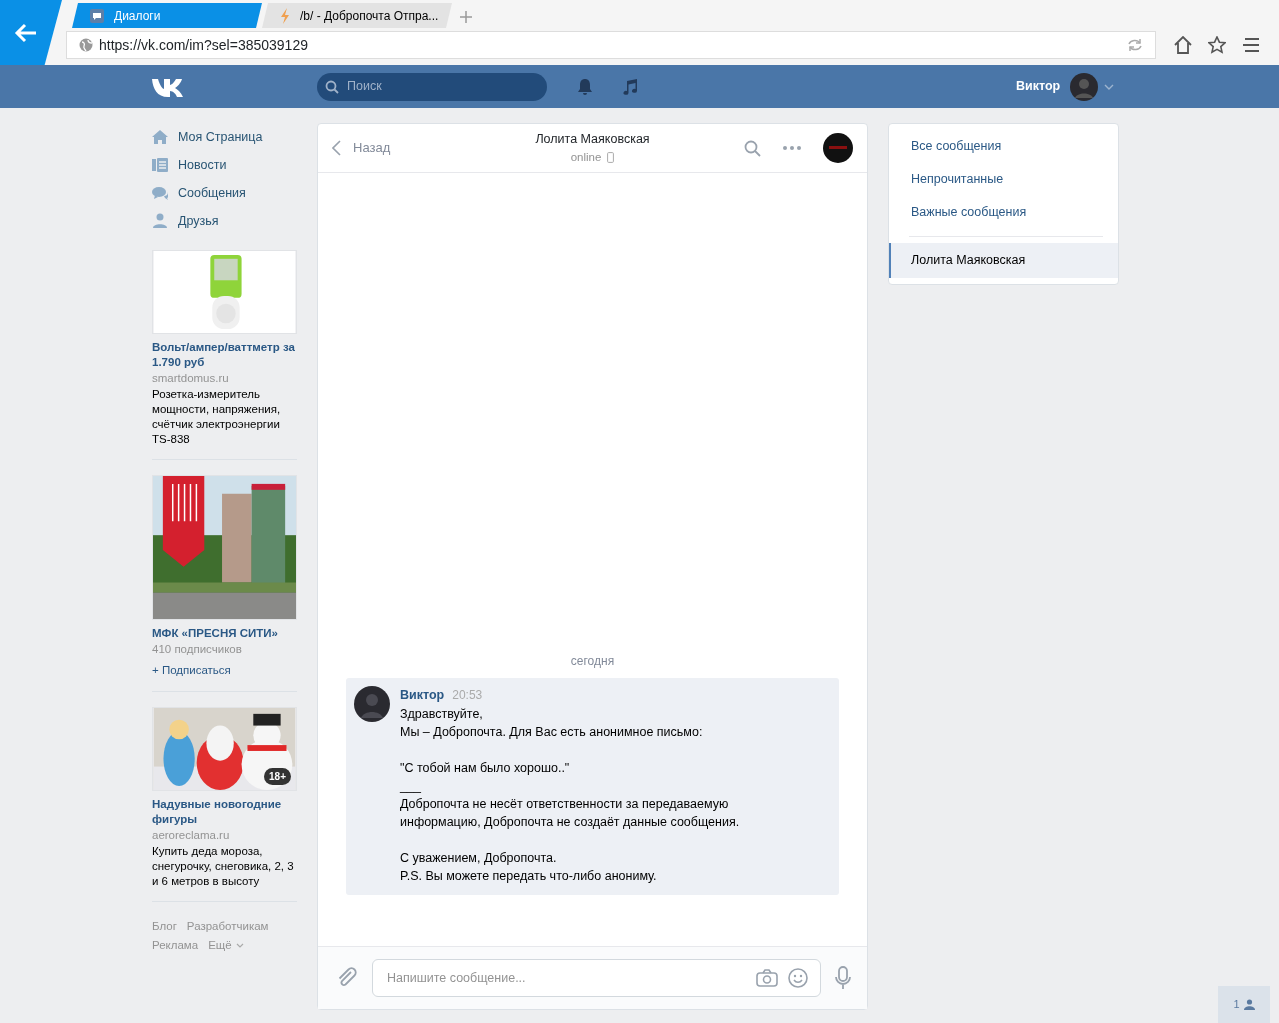 Image resolution: width=1279 pixels, height=1023 pixels. I want to click on menu-icon, so click(1251, 45).